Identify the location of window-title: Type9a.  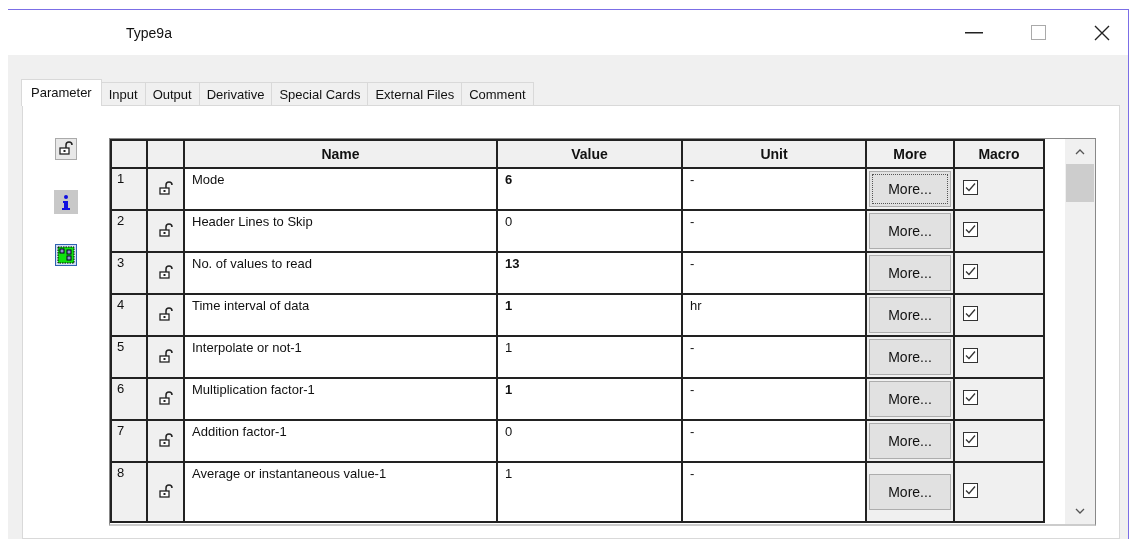
(149, 32).